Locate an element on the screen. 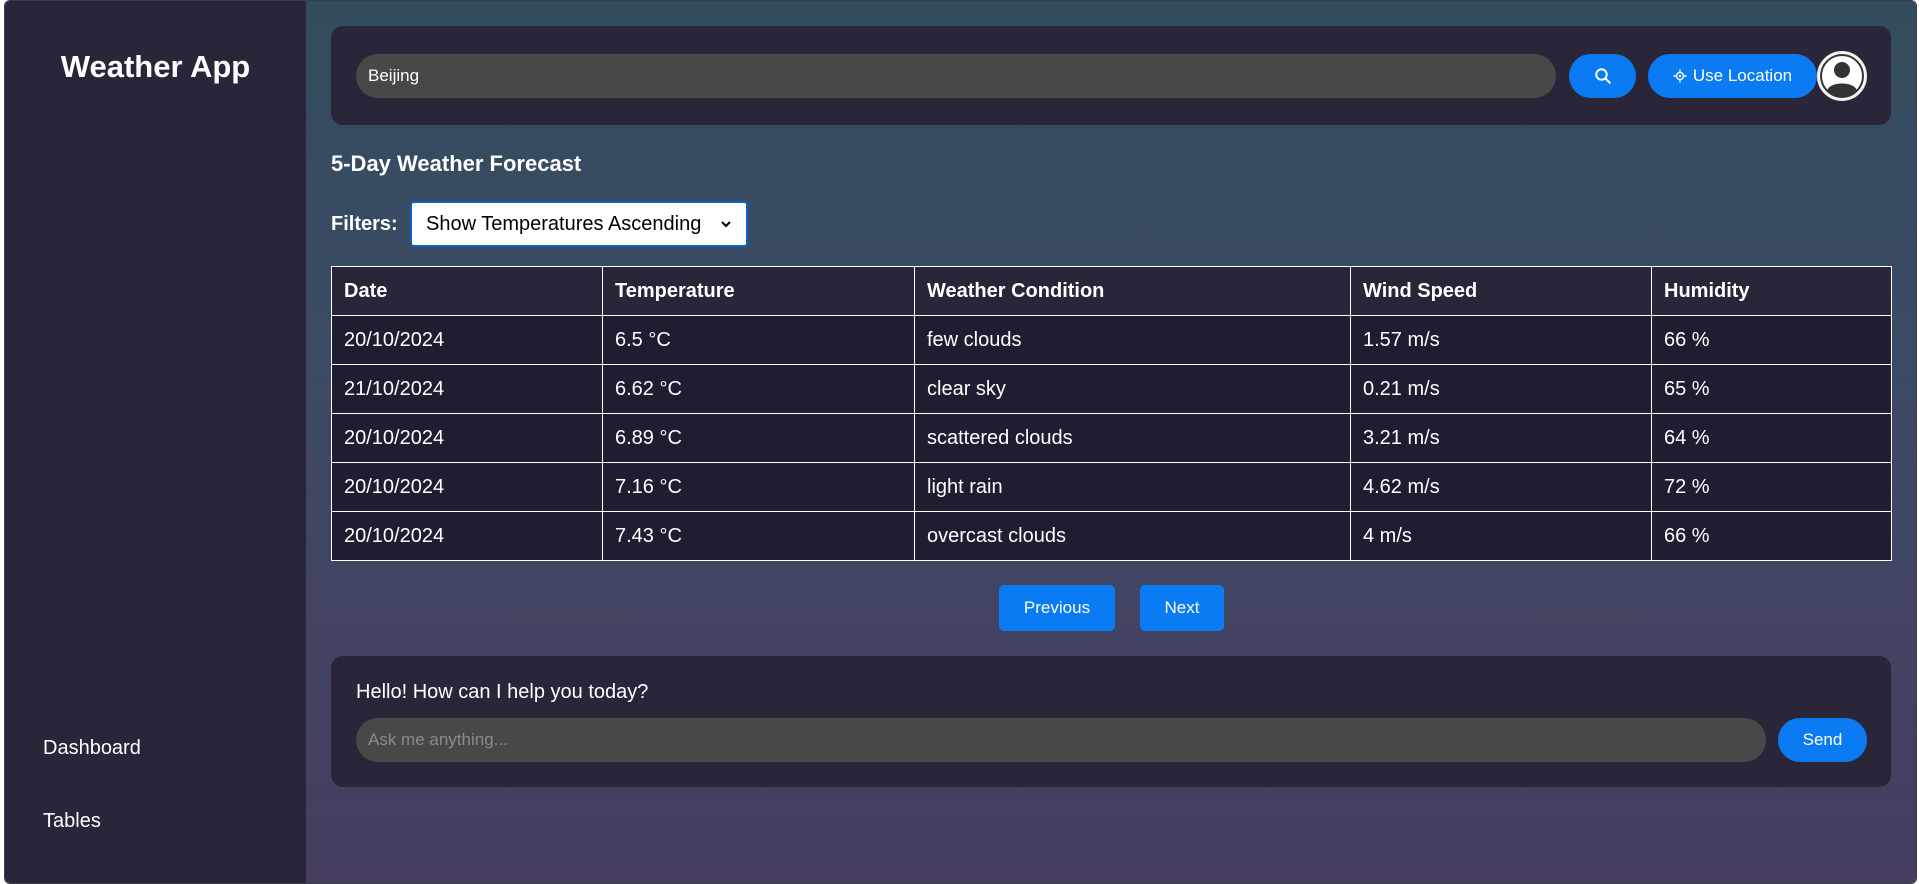 The width and height of the screenshot is (1919, 884). search-bar: Use Location is located at coordinates (1111, 75).